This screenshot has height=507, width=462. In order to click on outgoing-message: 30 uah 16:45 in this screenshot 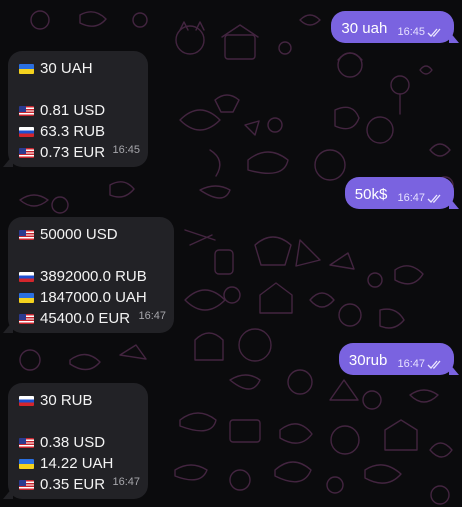, I will do `click(395, 27)`.